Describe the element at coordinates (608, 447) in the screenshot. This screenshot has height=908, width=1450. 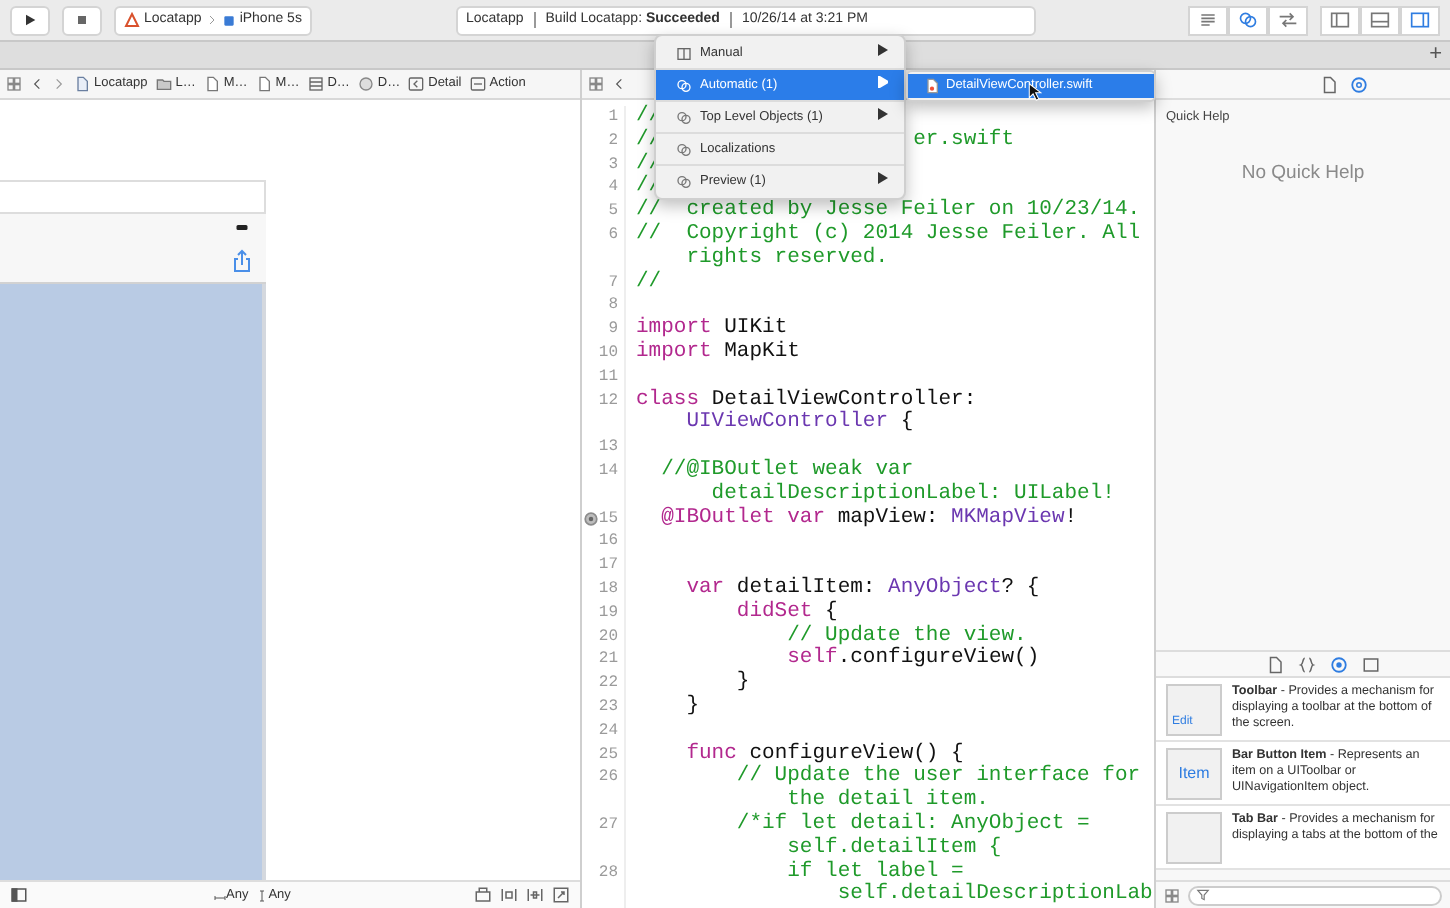
I see `line-number: 13` at that location.